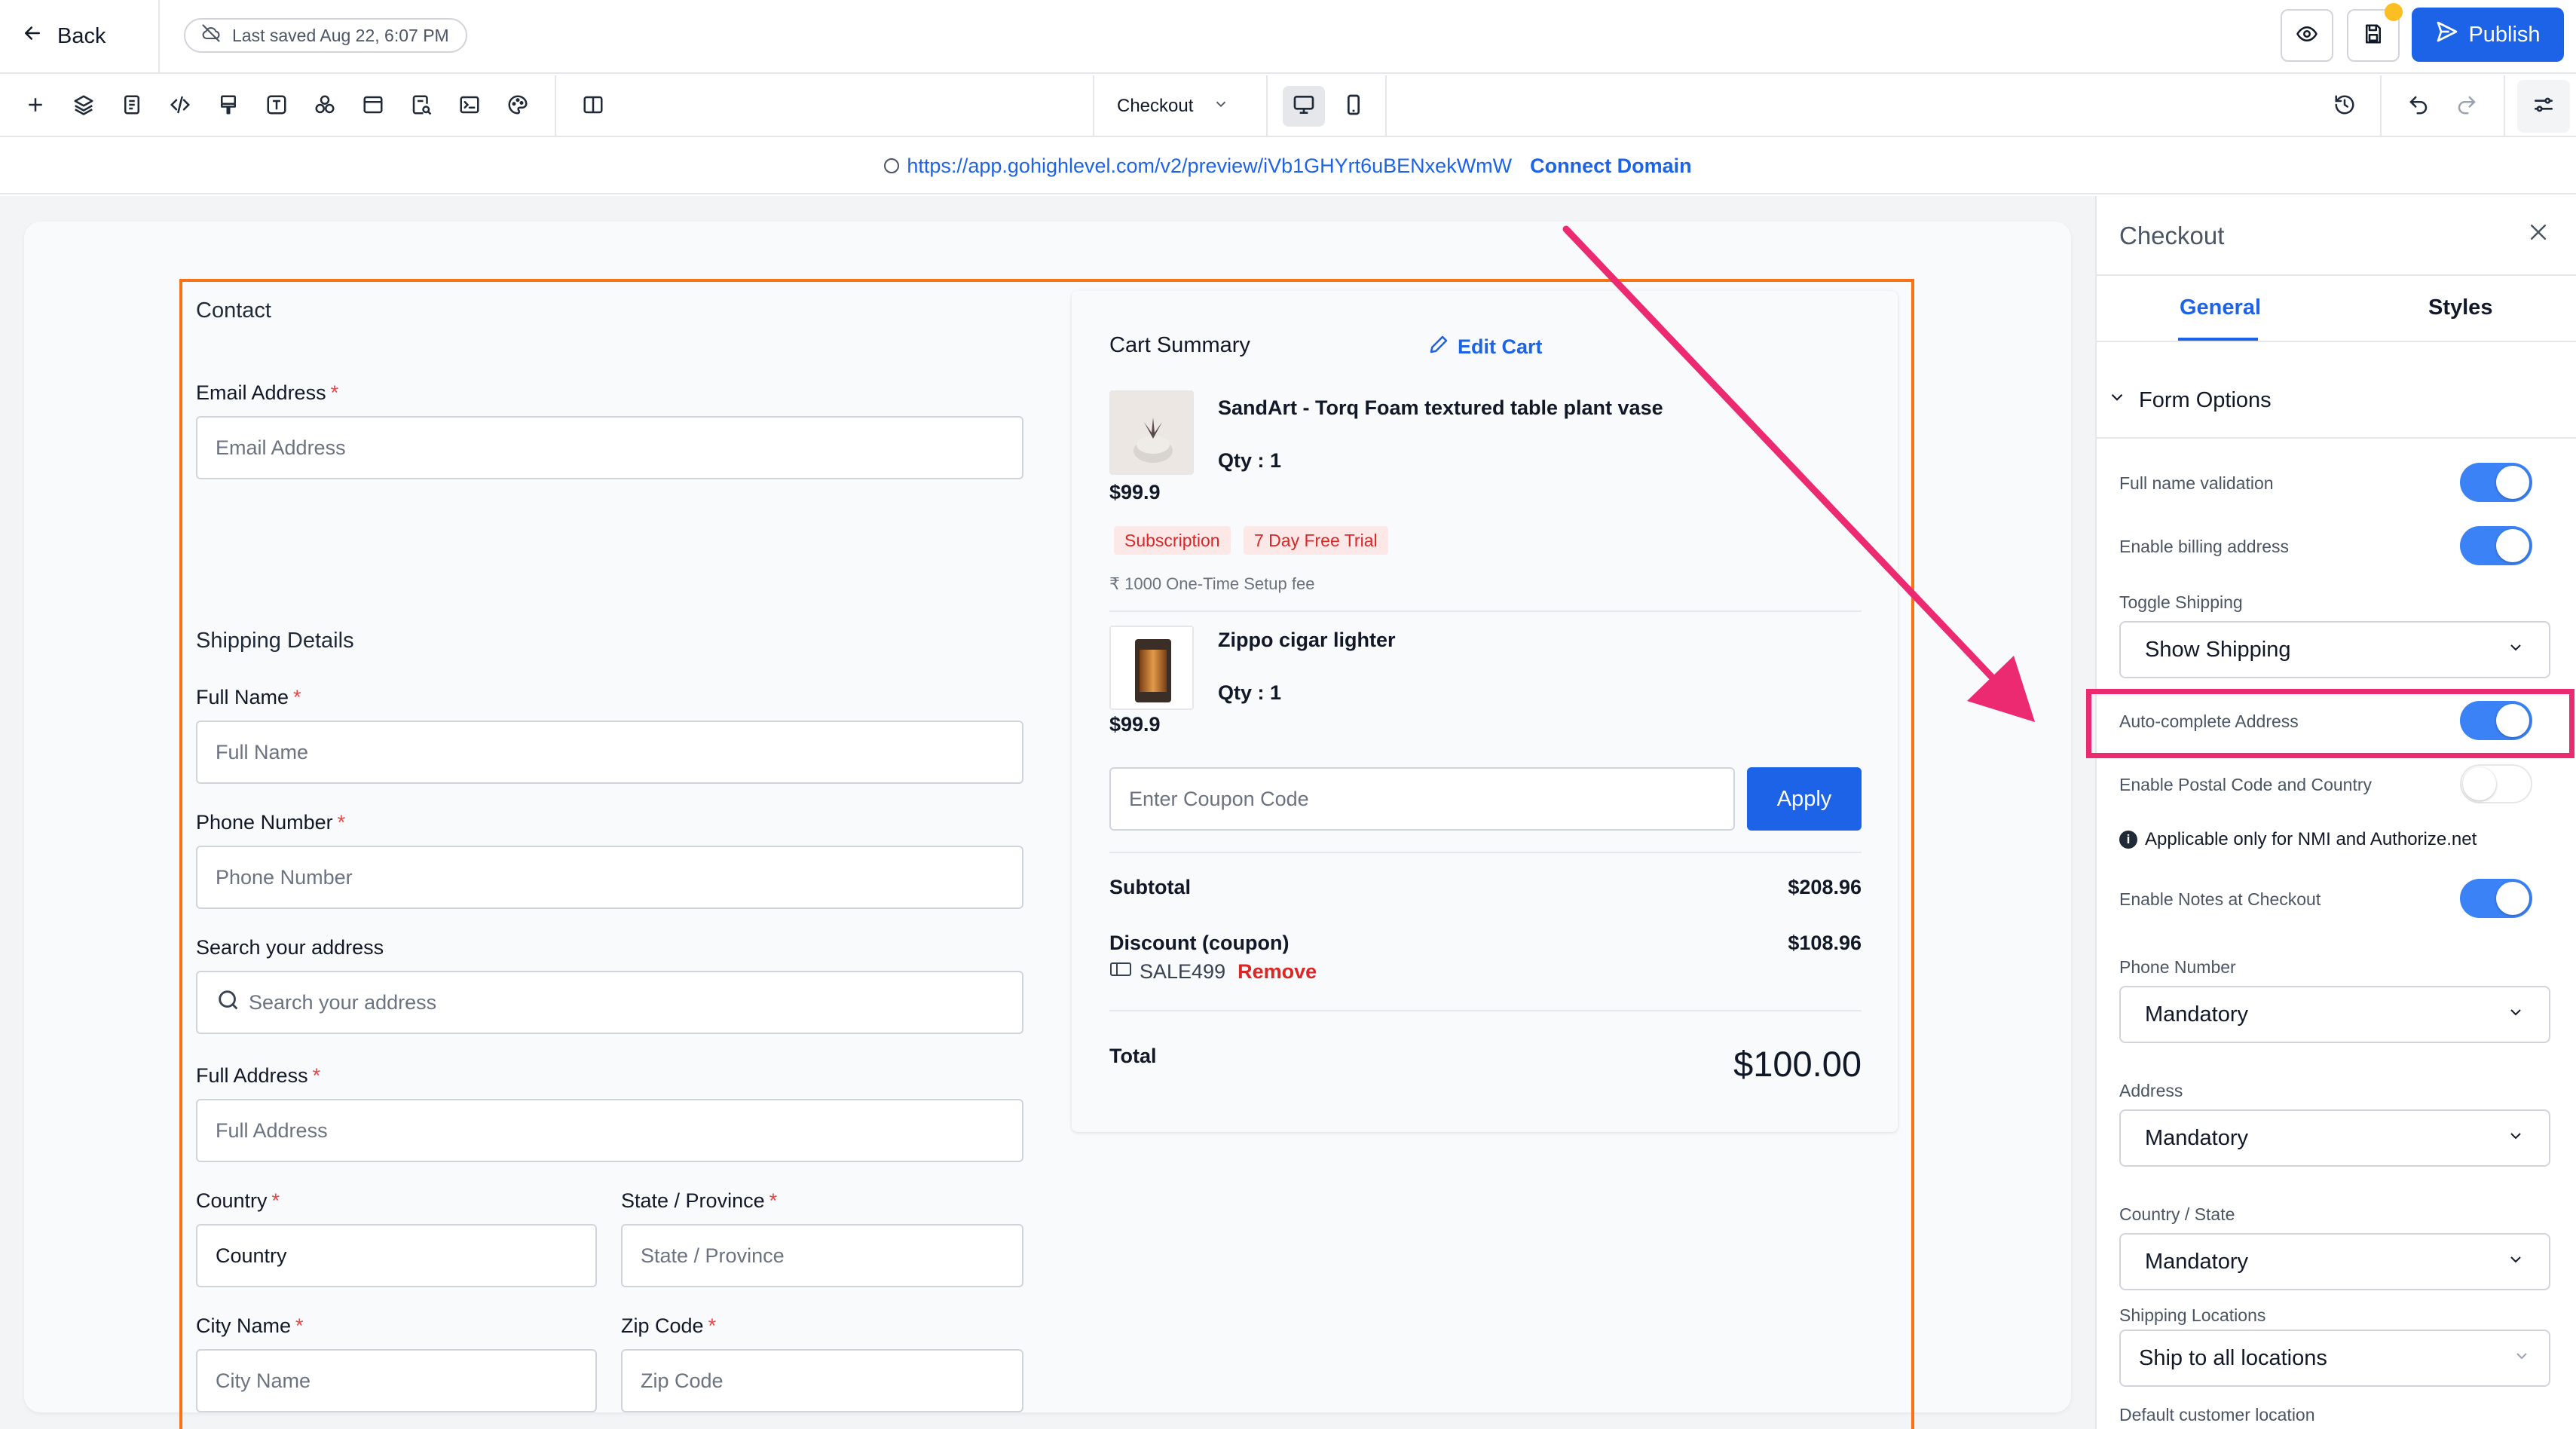 Image resolution: width=2576 pixels, height=1429 pixels. I want to click on integrations-button, so click(325, 106).